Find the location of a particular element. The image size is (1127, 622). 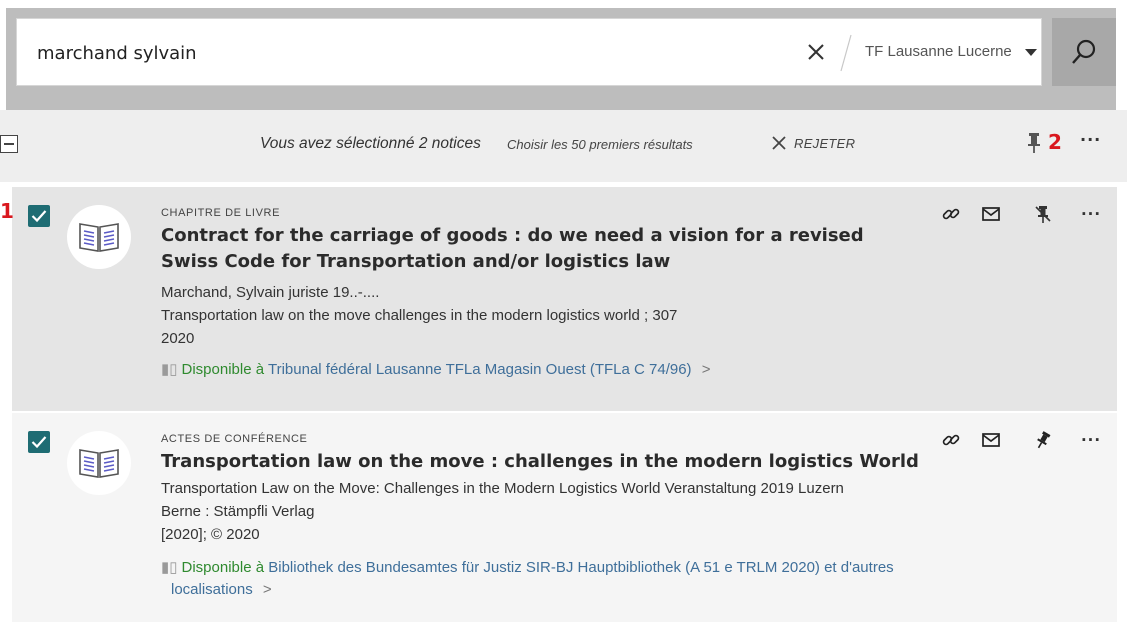

search-box: TF Lausanne Lucerne is located at coordinates (529, 52).